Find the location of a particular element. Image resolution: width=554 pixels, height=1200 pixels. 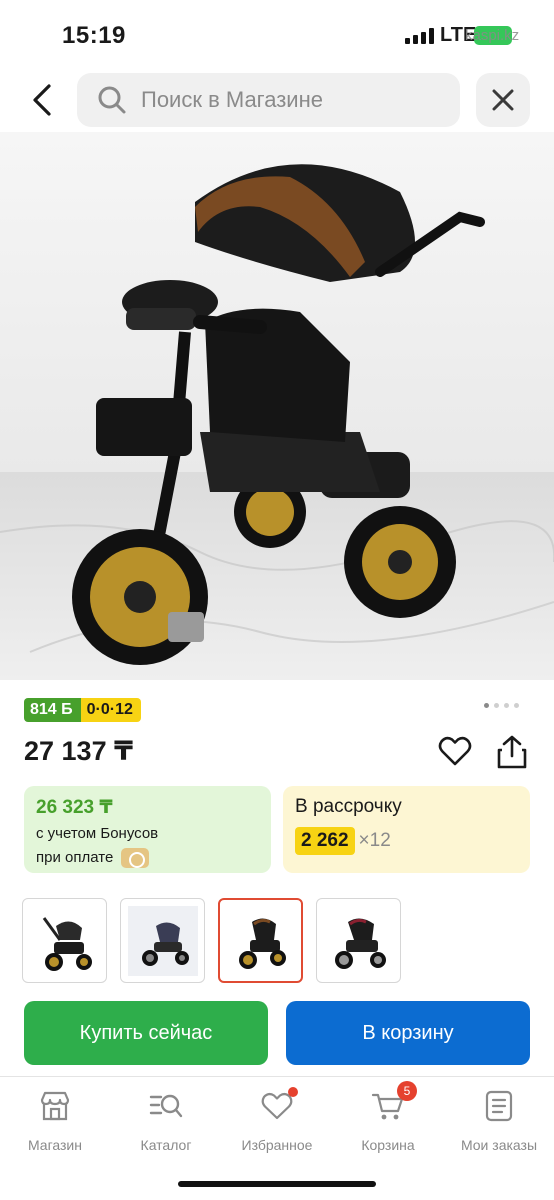

bonus-payment-text: при оплате is located at coordinates (75, 857).